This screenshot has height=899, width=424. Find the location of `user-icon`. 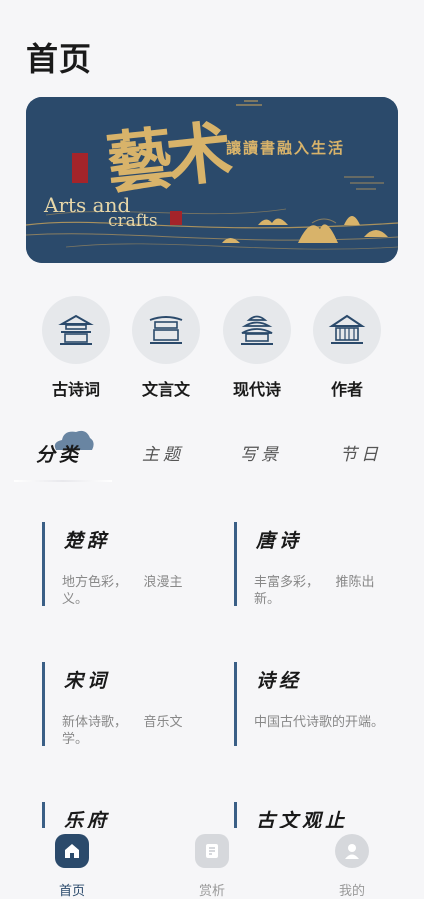

user-icon is located at coordinates (352, 851).